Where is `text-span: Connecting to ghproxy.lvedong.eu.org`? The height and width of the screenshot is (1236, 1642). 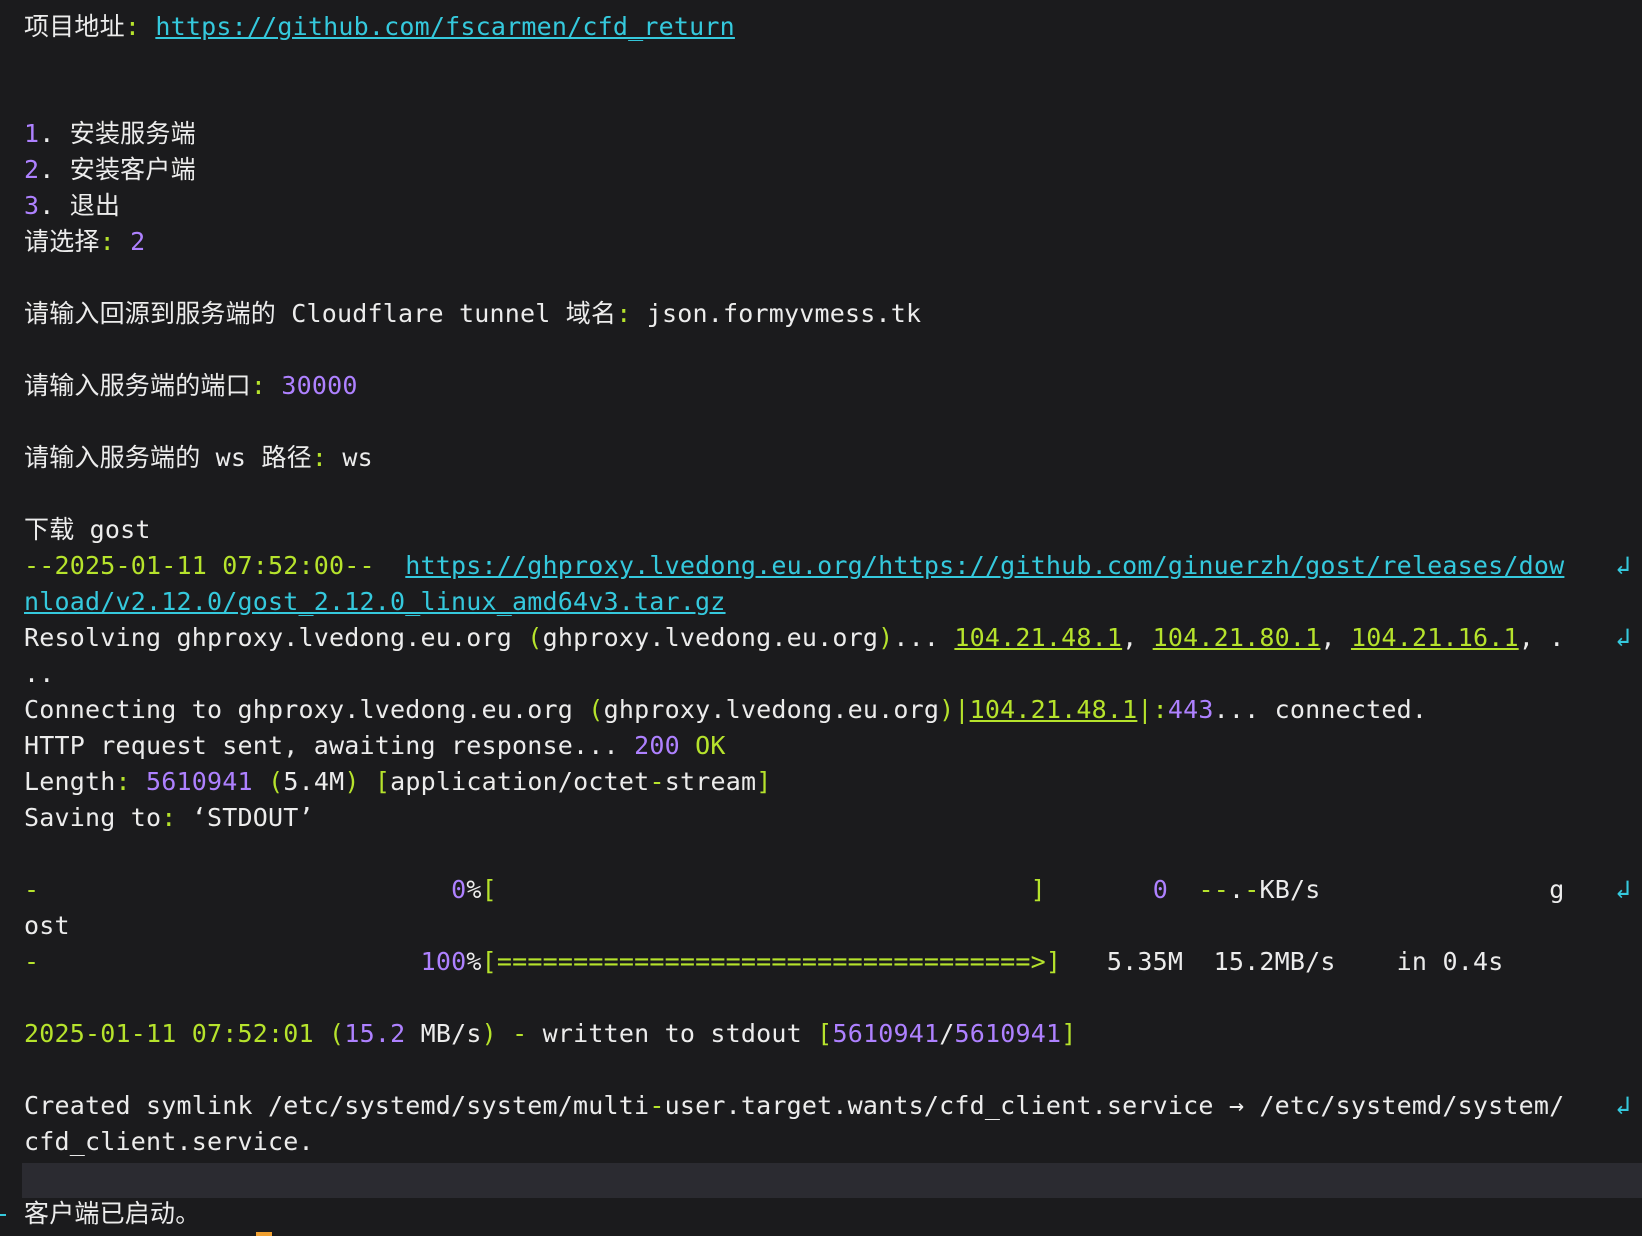 text-span: Connecting to ghproxy.lvedong.eu.org is located at coordinates (306, 709).